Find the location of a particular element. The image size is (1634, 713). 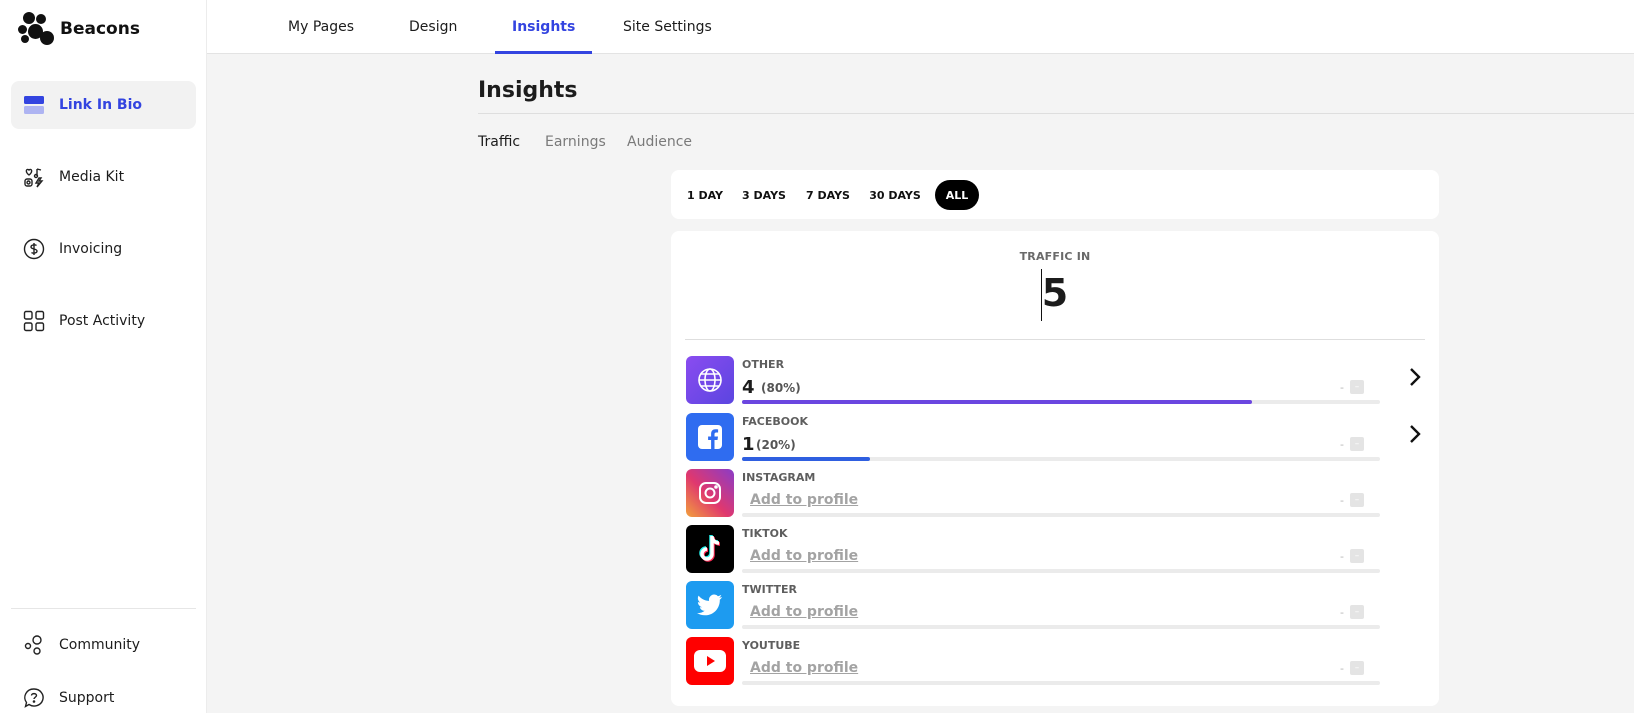

traffic-source-row-instagram: INSTAGRAM Add to profile - – is located at coordinates (1056, 493).